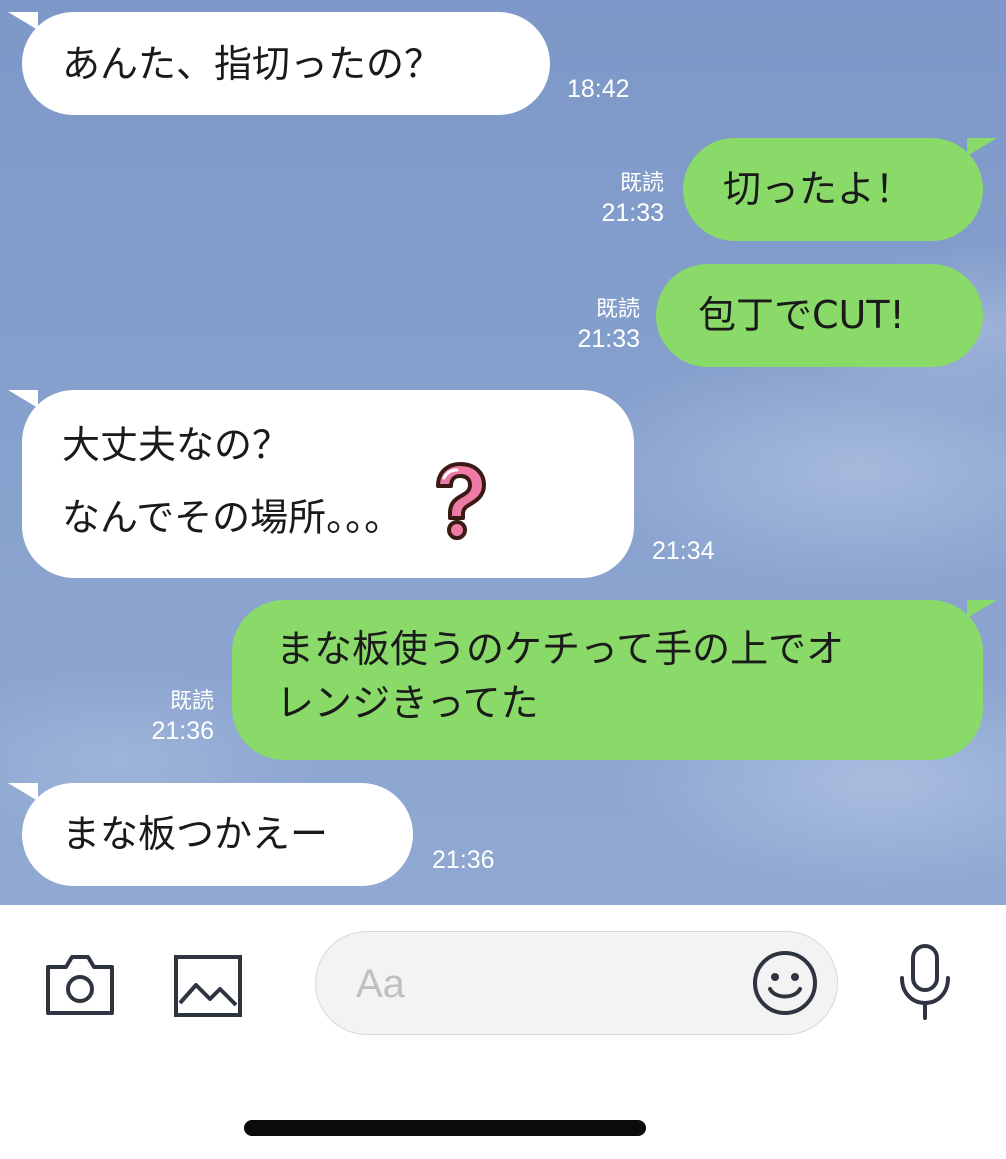 This screenshot has width=1006, height=1159. Describe the element at coordinates (598, 89) in the screenshot. I see `message-time: 18:42` at that location.